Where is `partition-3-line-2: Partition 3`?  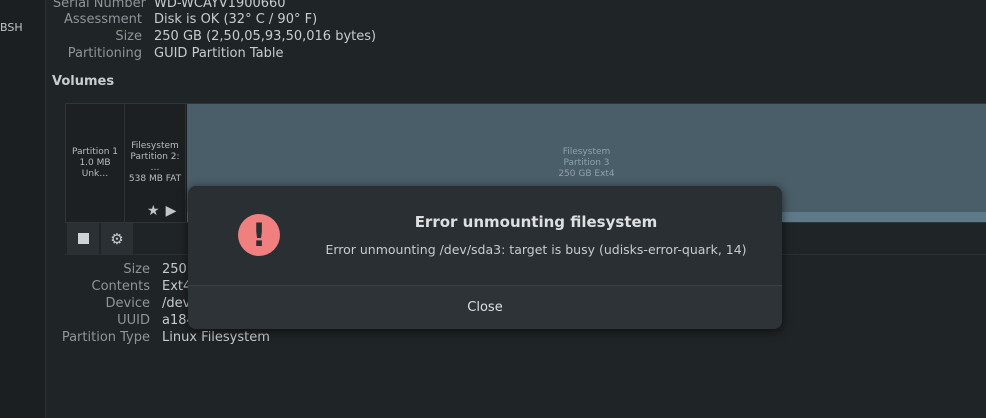 partition-3-line-2: Partition 3 is located at coordinates (586, 162).